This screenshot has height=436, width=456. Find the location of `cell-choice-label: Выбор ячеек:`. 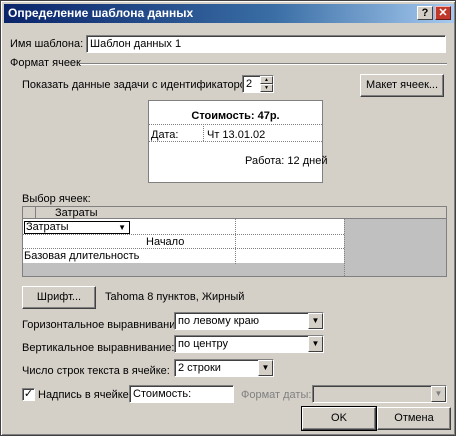

cell-choice-label: Выбор ячеек: is located at coordinates (56, 199).